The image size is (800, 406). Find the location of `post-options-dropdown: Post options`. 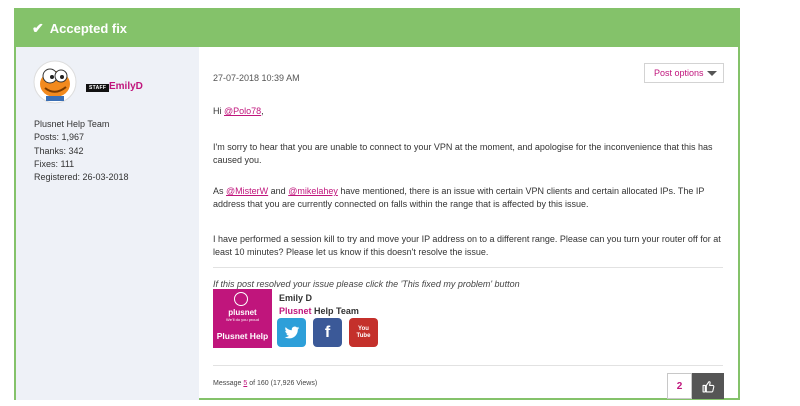

post-options-dropdown: Post options is located at coordinates (684, 73).